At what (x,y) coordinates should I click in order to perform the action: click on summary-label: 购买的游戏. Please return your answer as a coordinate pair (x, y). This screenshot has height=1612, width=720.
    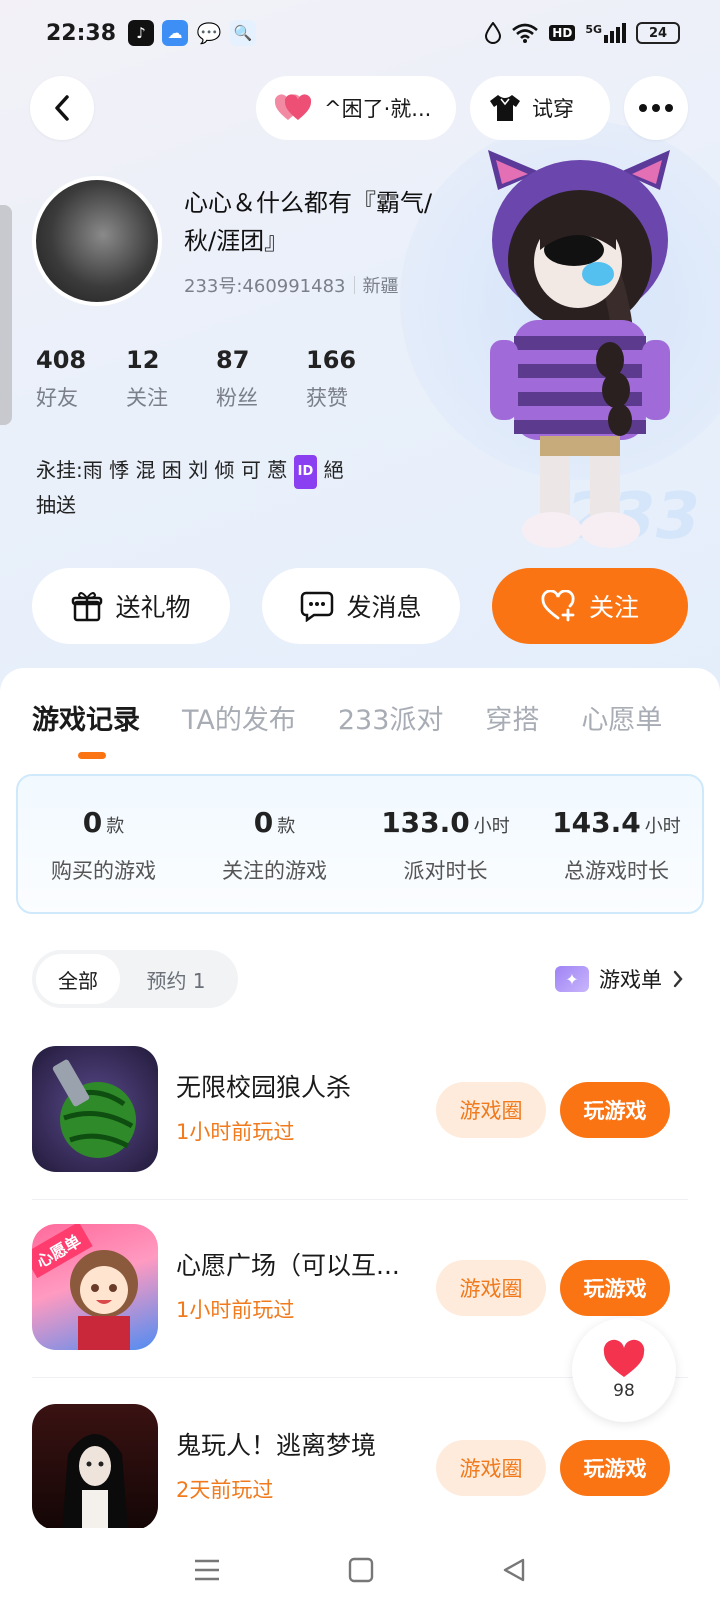
    Looking at the image, I should click on (103, 871).